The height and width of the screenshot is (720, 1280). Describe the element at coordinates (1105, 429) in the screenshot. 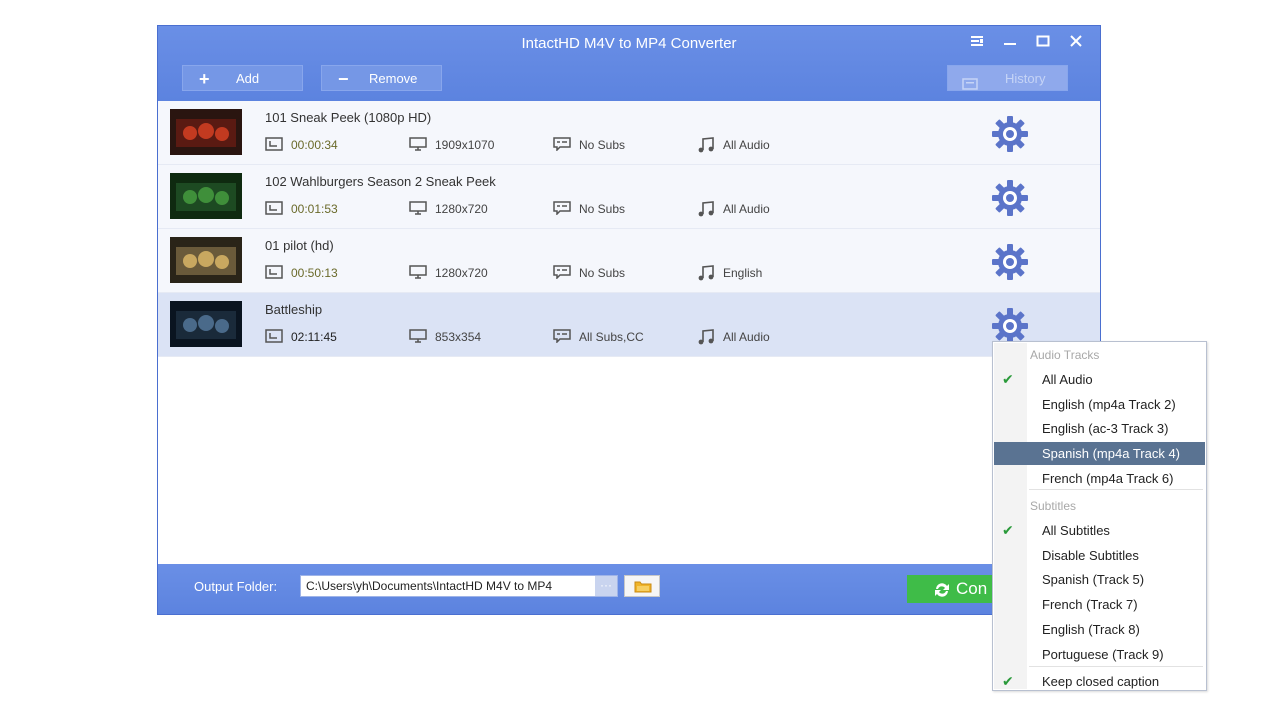

I see `menu-item-label: English (ac-3 Track 3)` at that location.